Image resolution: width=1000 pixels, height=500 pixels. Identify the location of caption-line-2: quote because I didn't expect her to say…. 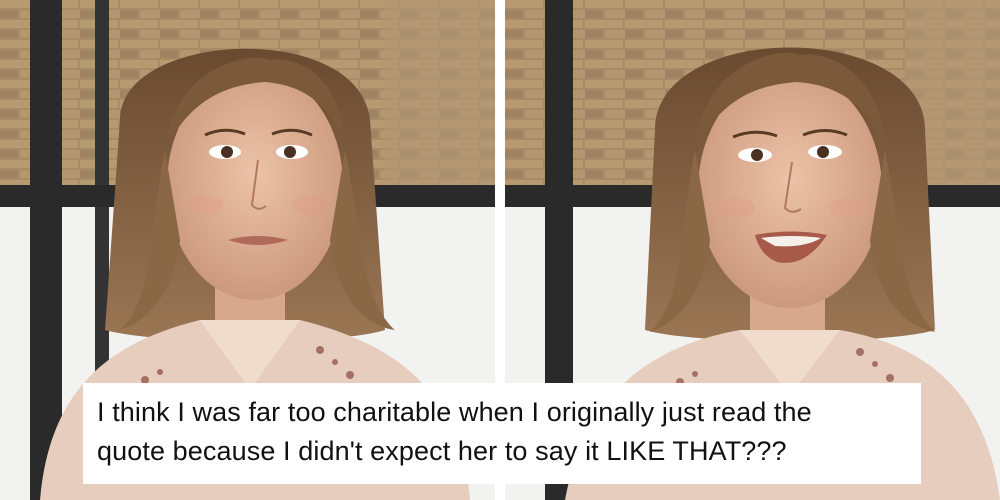
(442, 451).